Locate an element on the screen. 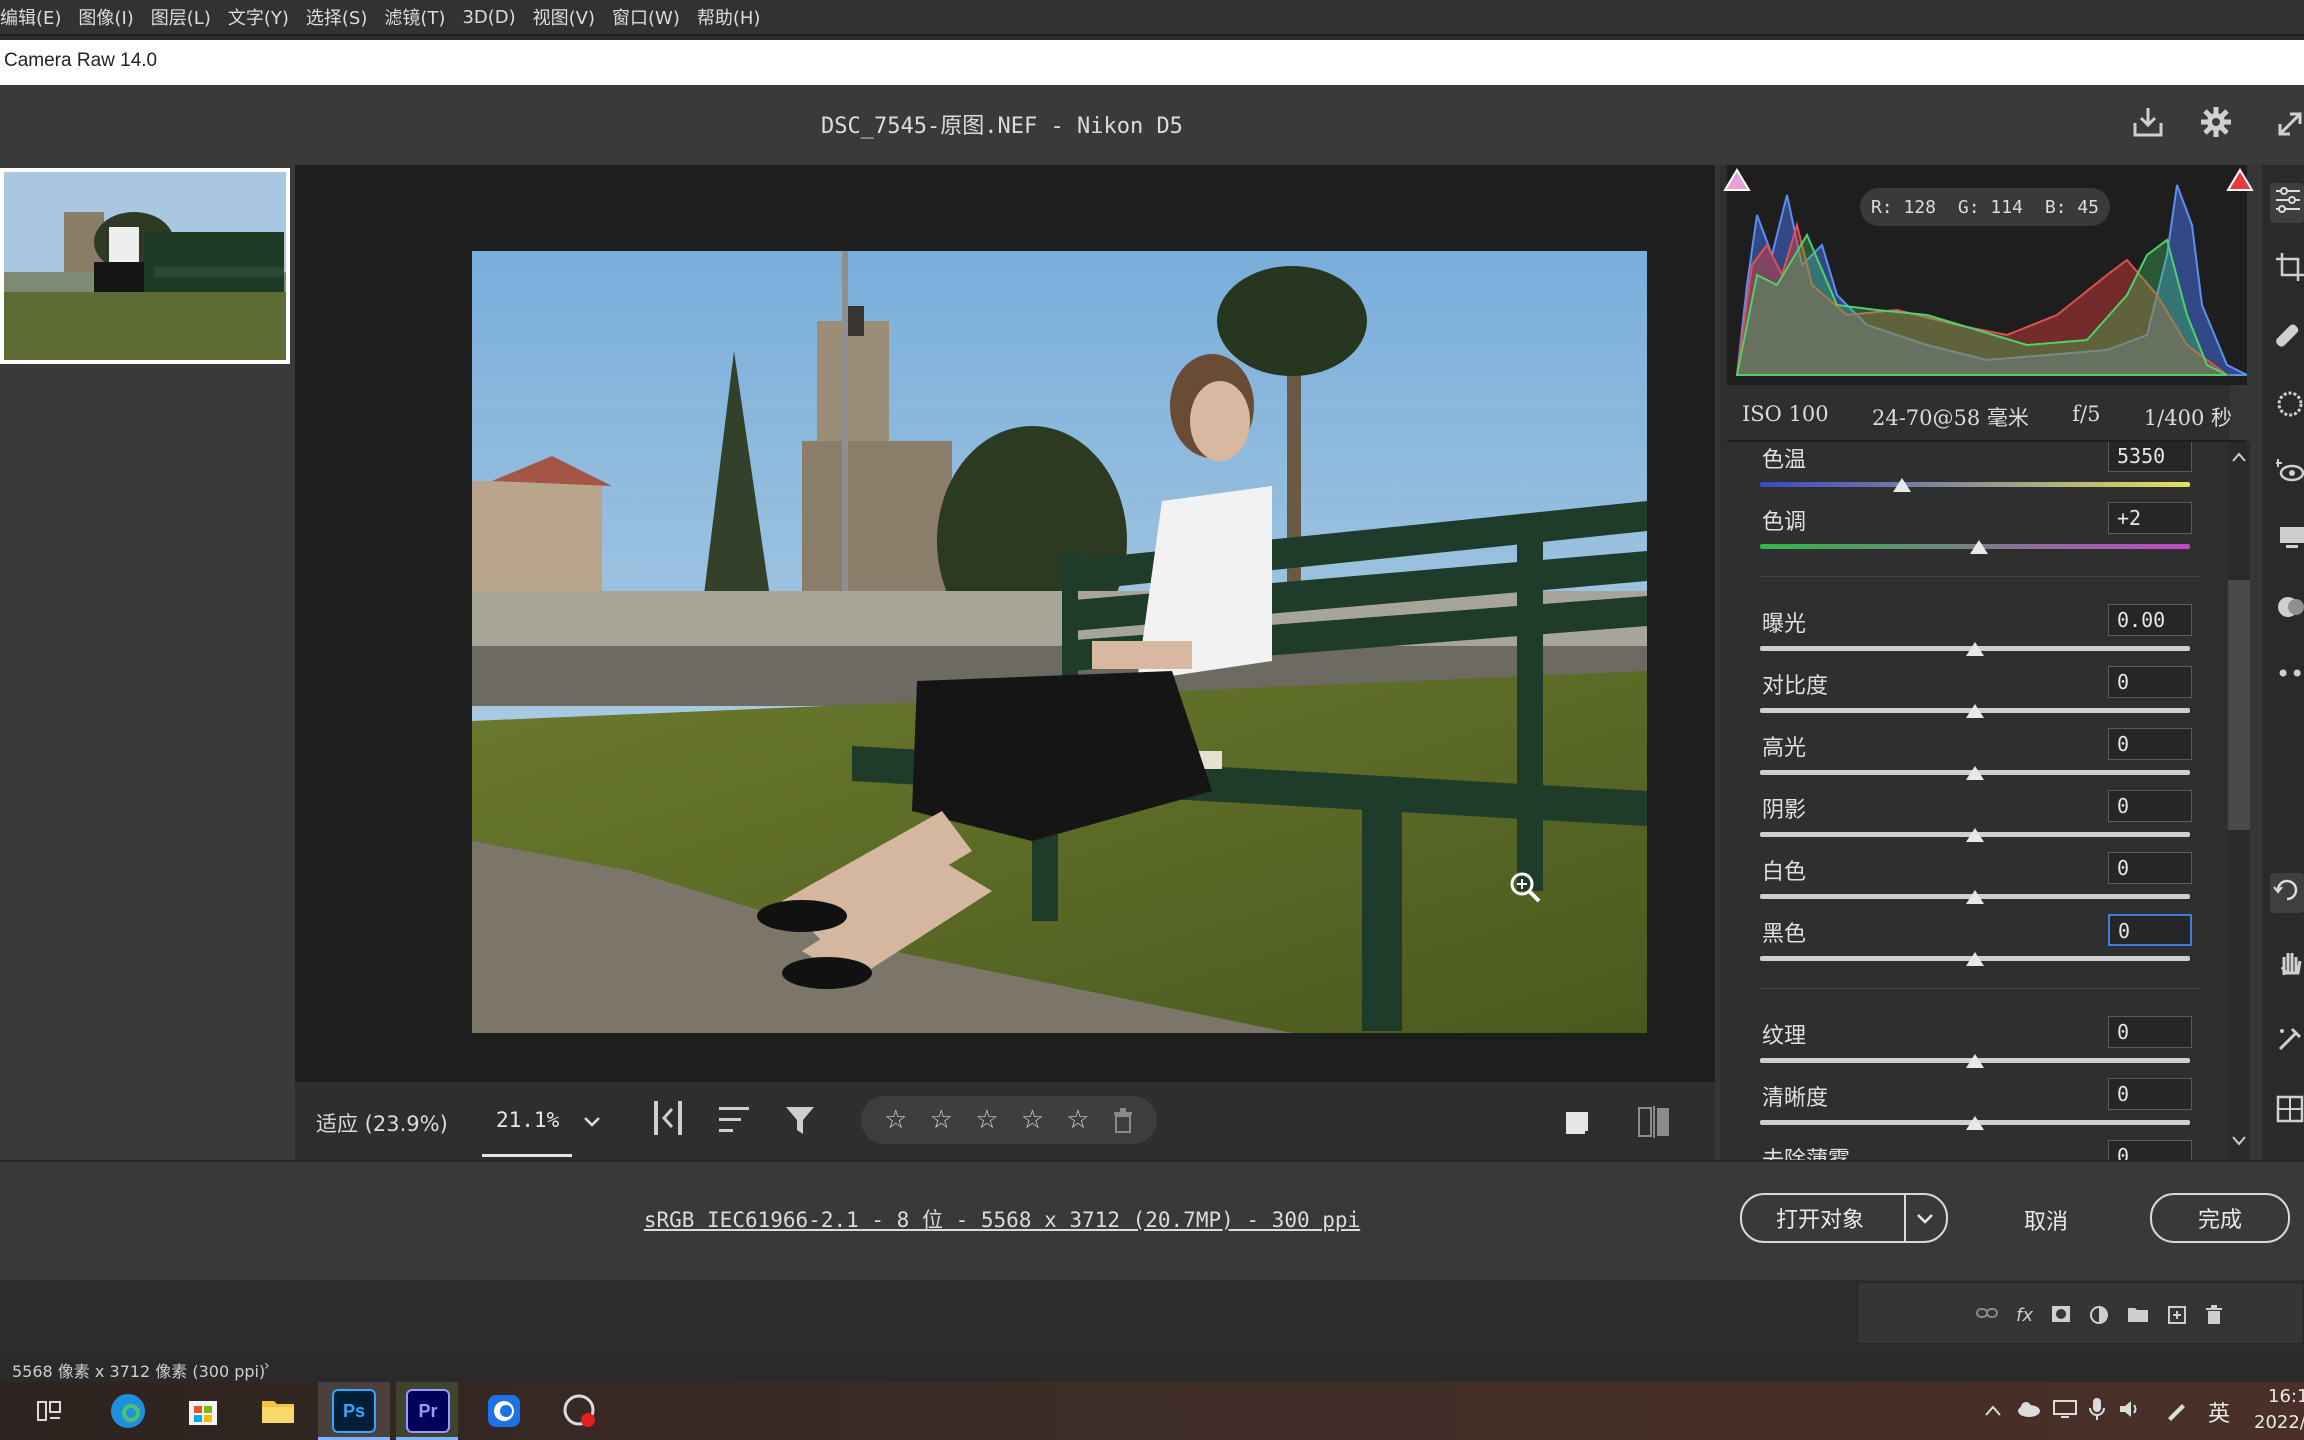 The width and height of the screenshot is (2304, 1440). menu-item: 图层(L) is located at coordinates (181, 17).